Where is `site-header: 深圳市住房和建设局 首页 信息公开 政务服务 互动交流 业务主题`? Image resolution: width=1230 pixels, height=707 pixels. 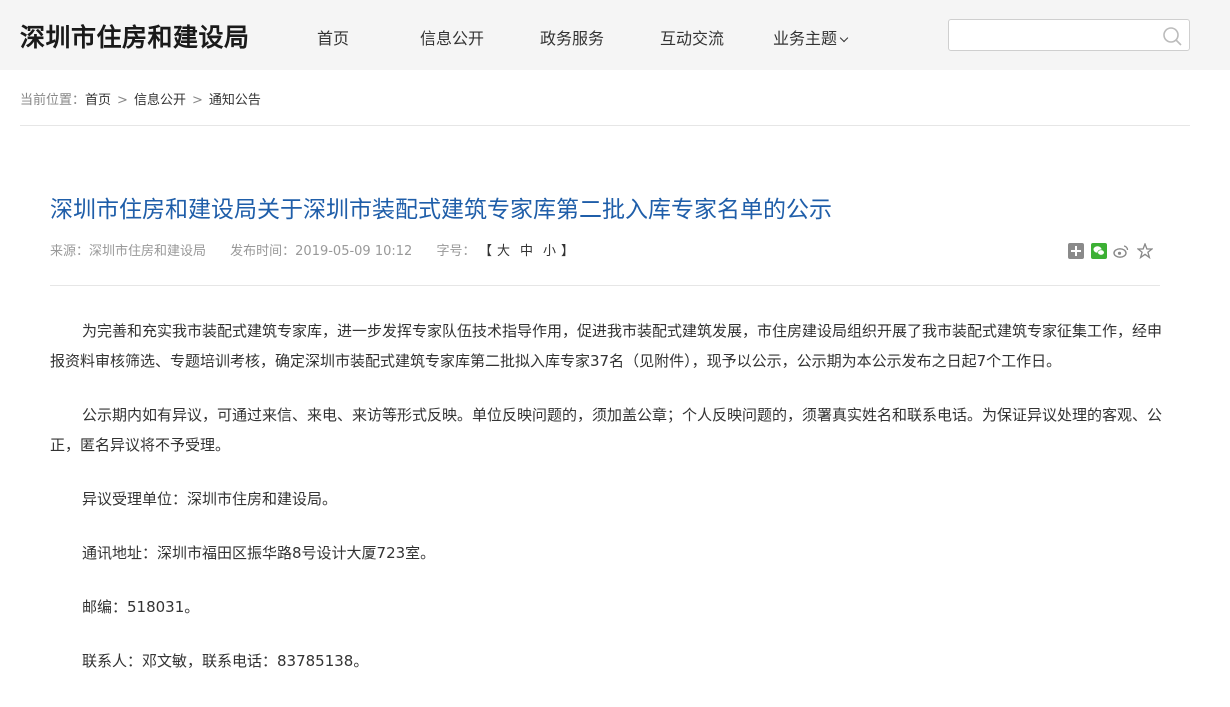
site-header: 深圳市住房和建设局 首页 信息公开 政务服务 互动交流 业务主题 is located at coordinates (615, 35).